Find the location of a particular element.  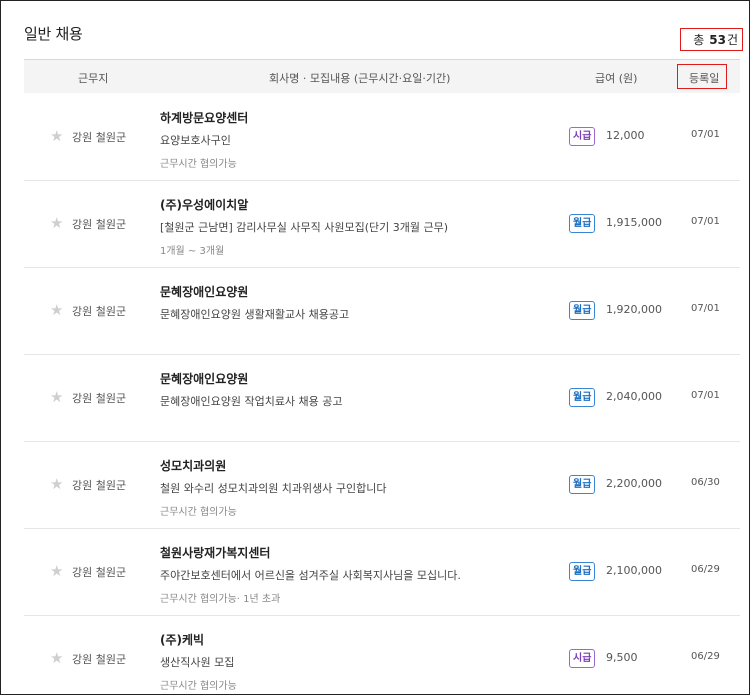

total-suffix: 건 is located at coordinates (732, 40).